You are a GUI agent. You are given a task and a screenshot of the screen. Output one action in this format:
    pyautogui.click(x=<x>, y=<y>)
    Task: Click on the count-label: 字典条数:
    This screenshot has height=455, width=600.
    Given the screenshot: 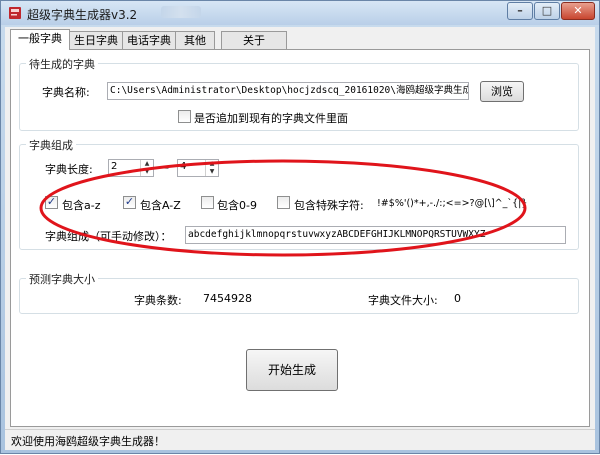 What is the action you would take?
    pyautogui.click(x=158, y=300)
    